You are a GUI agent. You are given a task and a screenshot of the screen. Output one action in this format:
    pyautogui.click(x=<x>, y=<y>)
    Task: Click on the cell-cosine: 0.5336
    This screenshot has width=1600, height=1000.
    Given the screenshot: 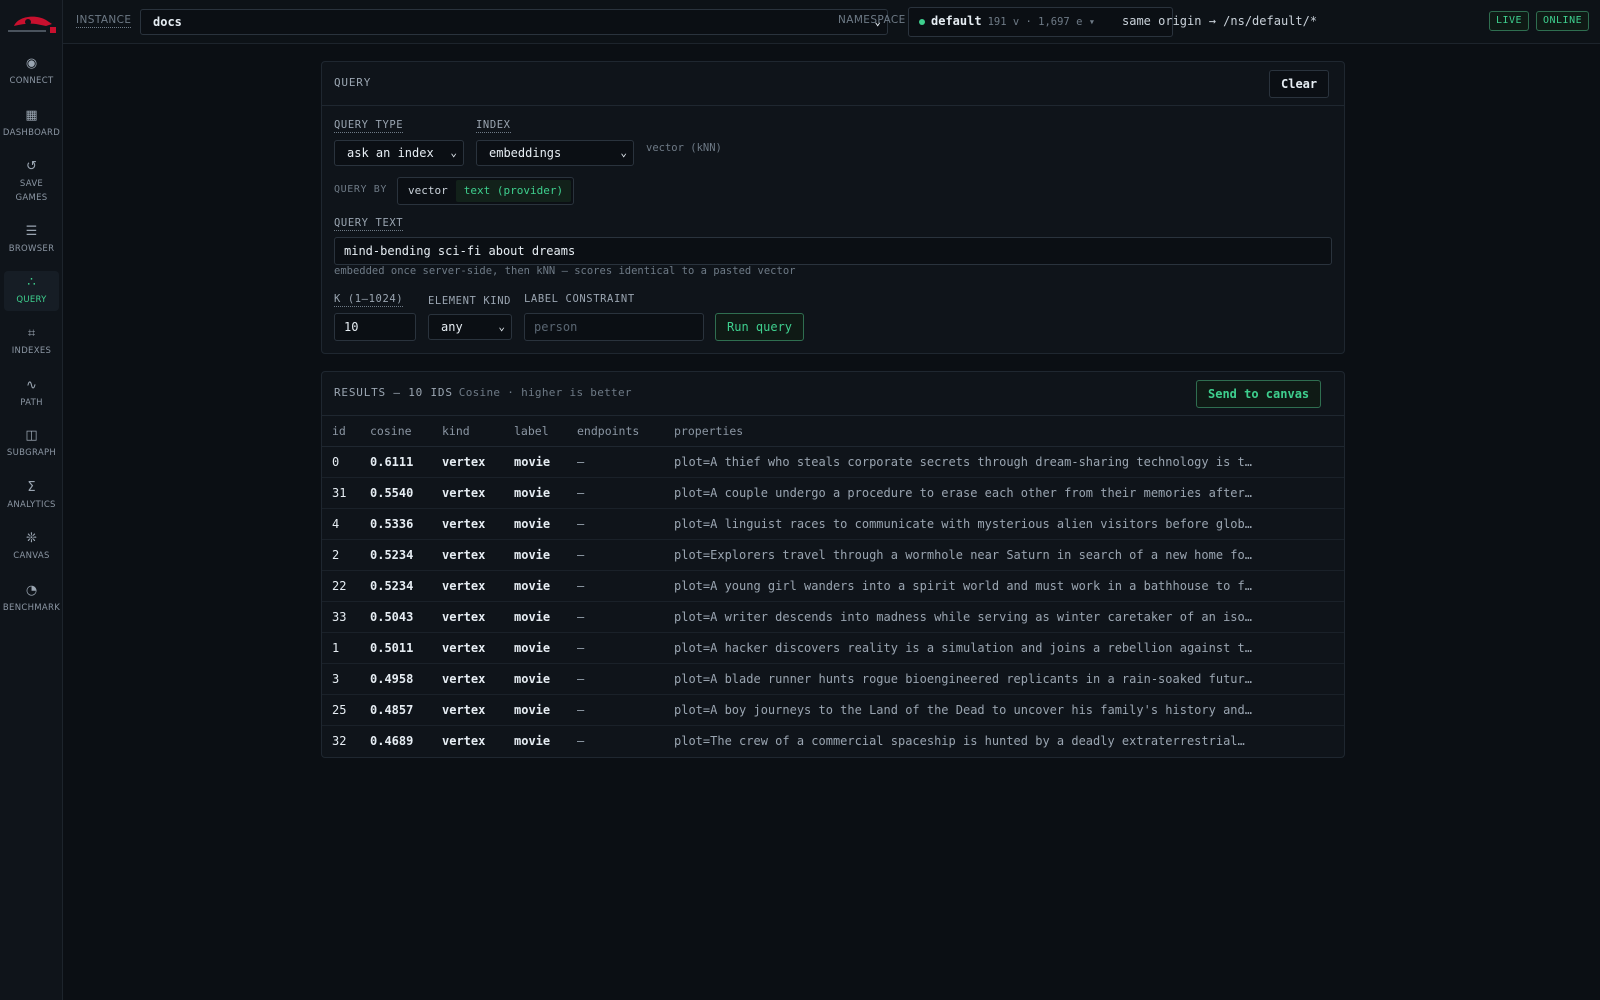 What is the action you would take?
    pyautogui.click(x=396, y=524)
    